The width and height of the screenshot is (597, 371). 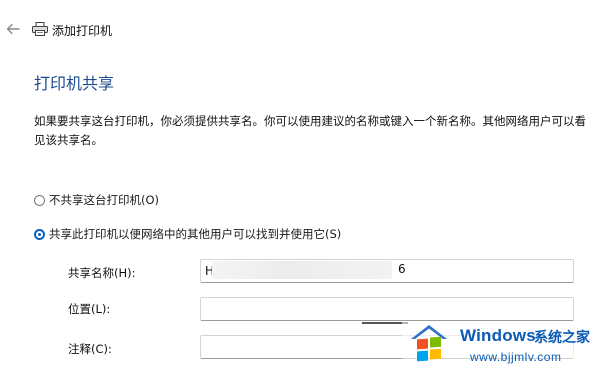 I want to click on watermark-brand-cn: 系统之家, so click(x=562, y=338).